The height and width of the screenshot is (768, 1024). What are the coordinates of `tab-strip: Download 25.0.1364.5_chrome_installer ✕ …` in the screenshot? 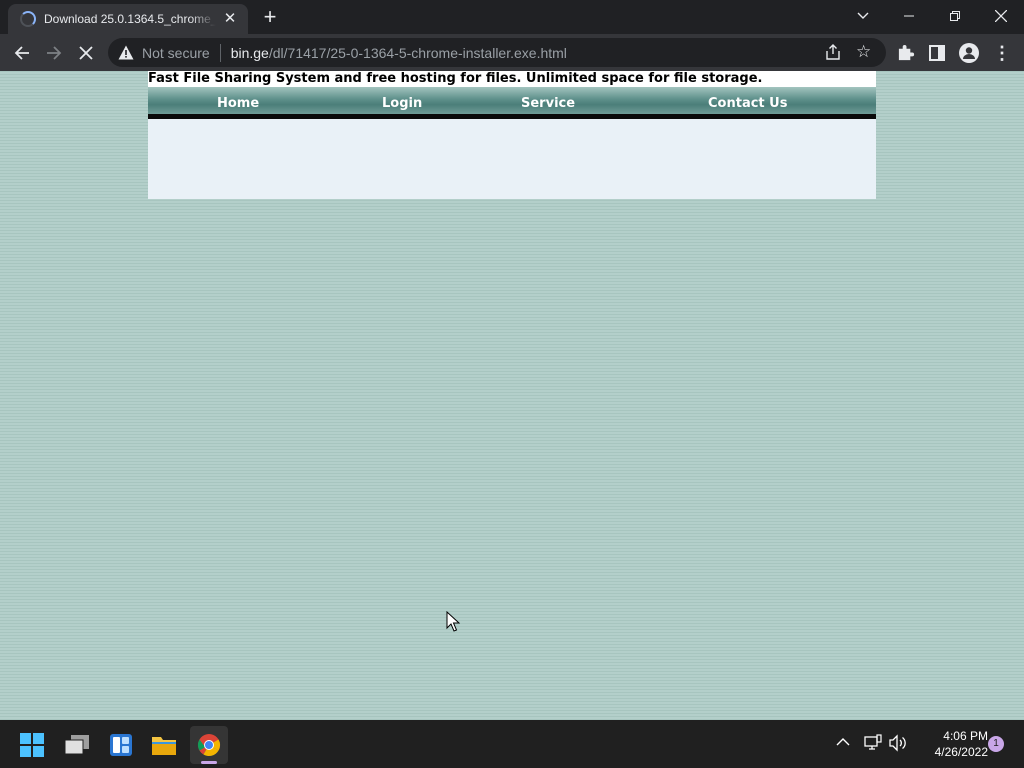 It's located at (512, 17).